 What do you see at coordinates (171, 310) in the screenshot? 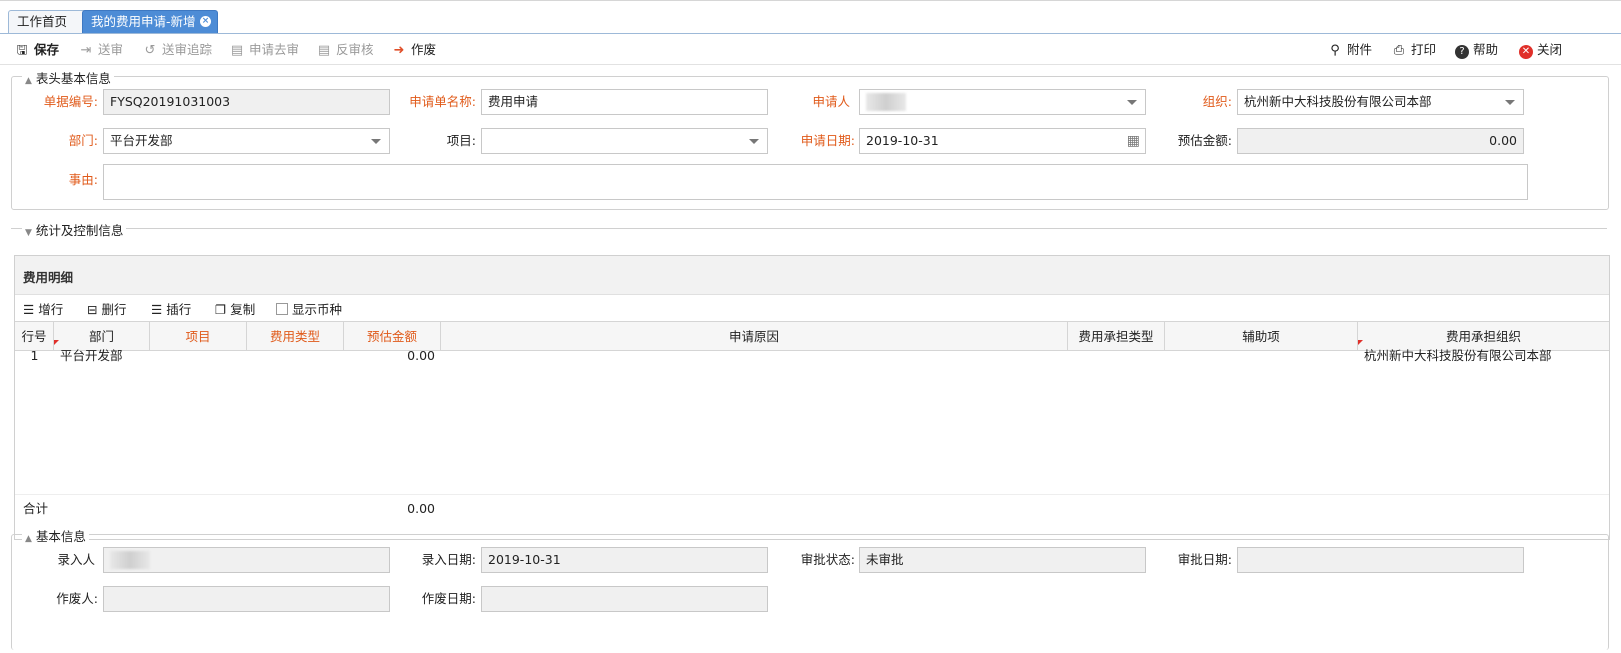
I see `insert-row-button: ☰ 插行` at bounding box center [171, 310].